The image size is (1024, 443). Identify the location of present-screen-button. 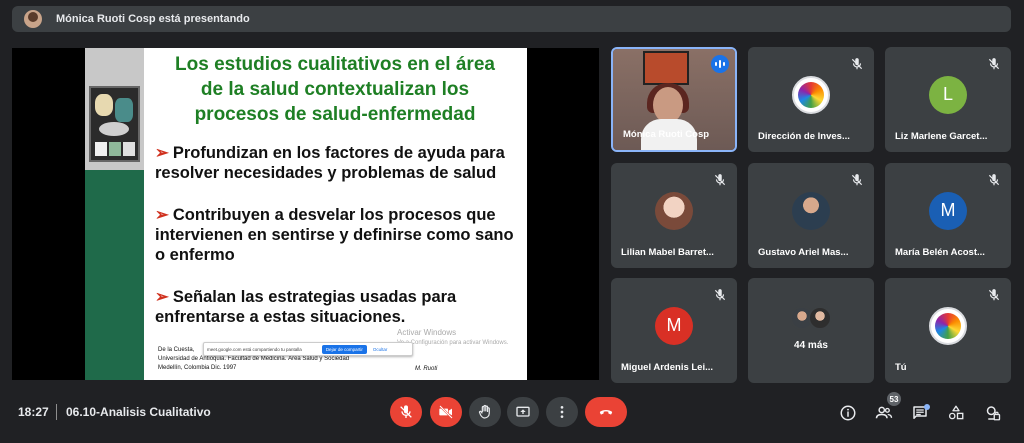
(523, 412).